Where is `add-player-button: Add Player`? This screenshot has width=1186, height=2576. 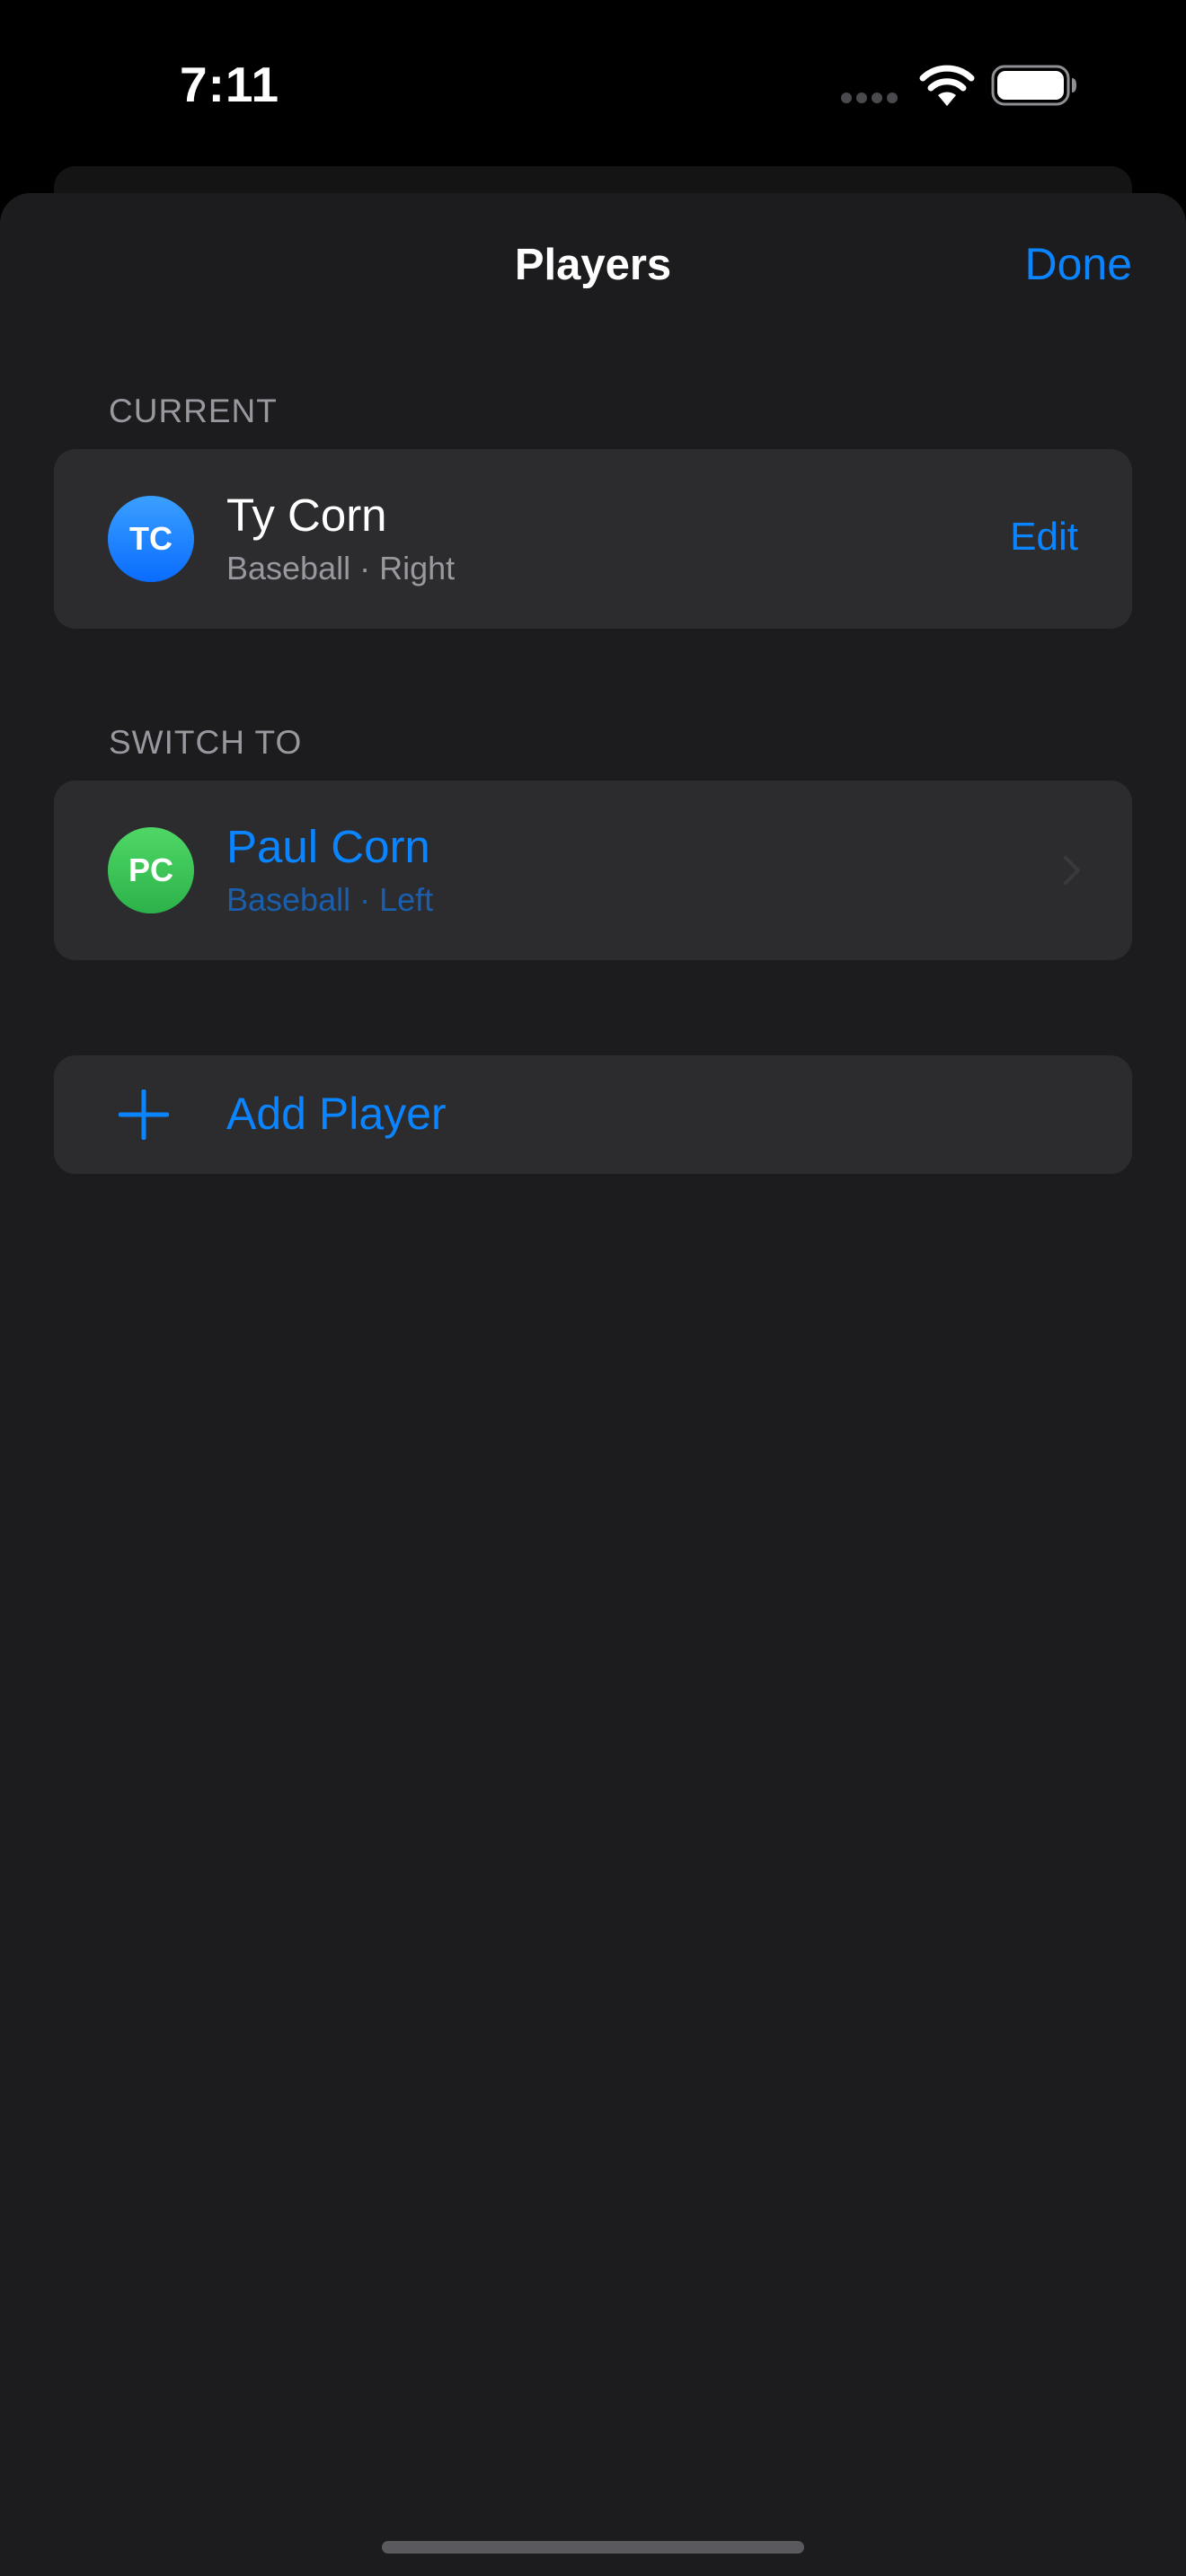 add-player-button: Add Player is located at coordinates (593, 1114).